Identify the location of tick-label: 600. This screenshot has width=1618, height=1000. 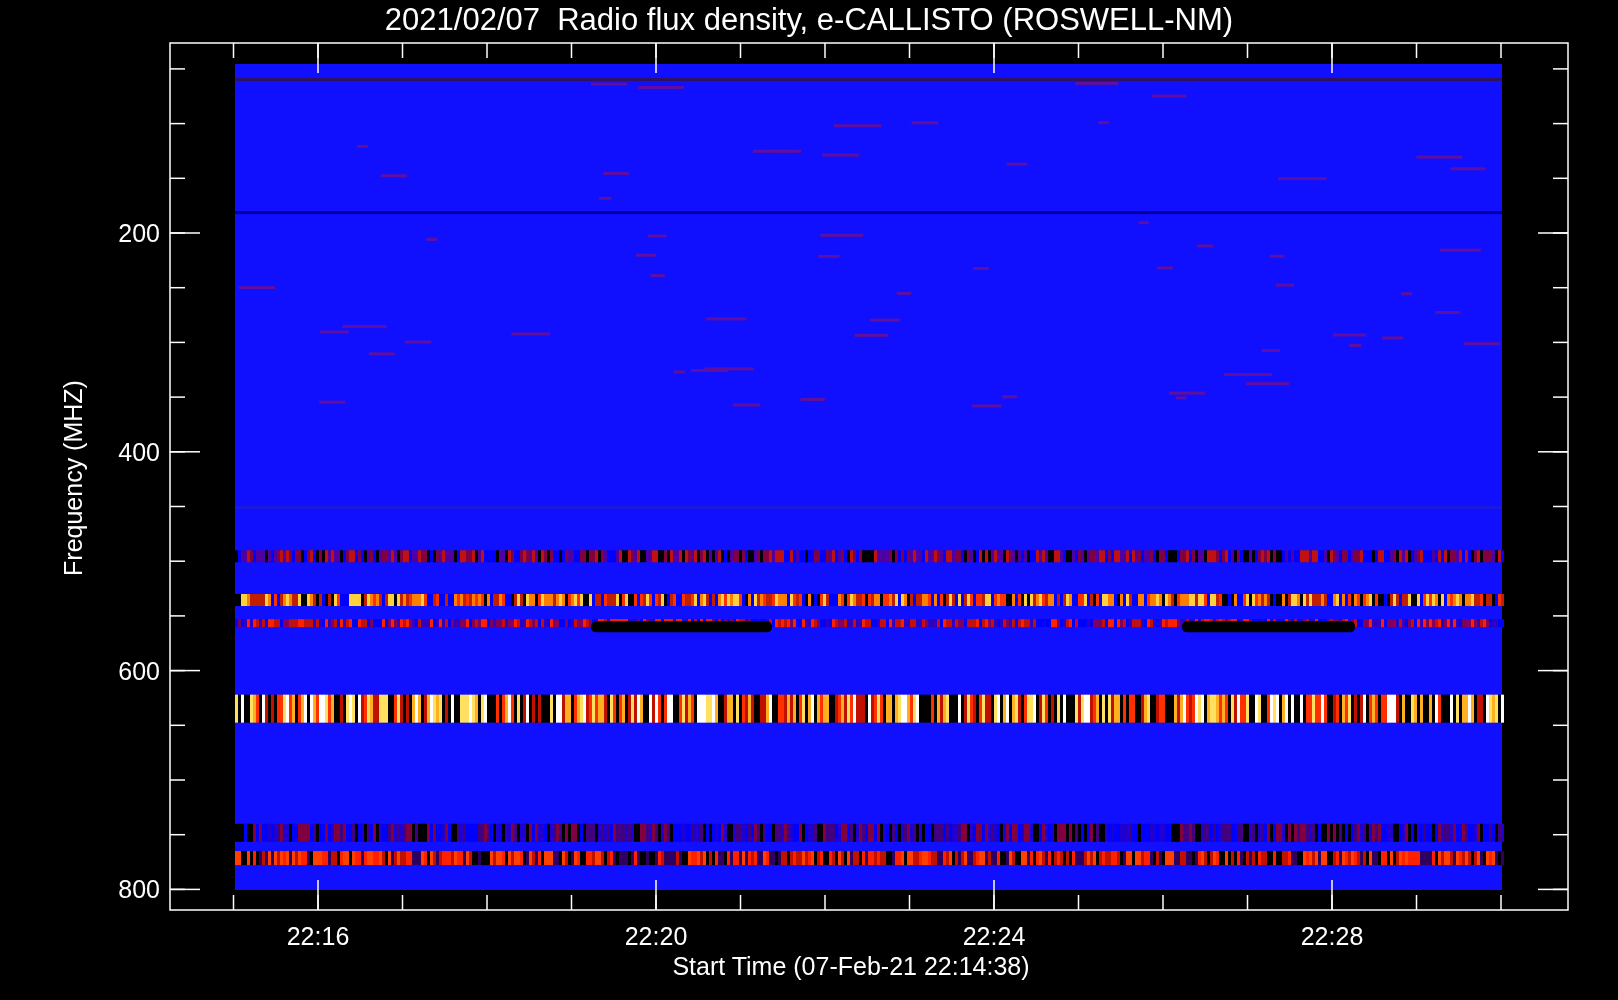
(139, 670).